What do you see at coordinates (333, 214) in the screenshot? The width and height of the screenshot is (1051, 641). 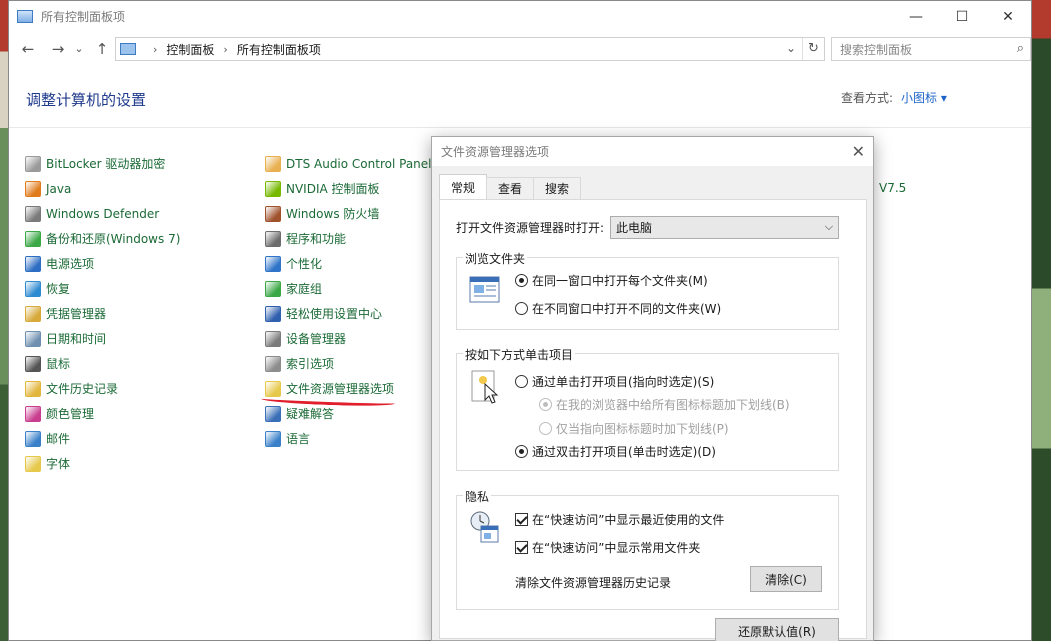 I see `cp-item-label: Windows 防火墙` at bounding box center [333, 214].